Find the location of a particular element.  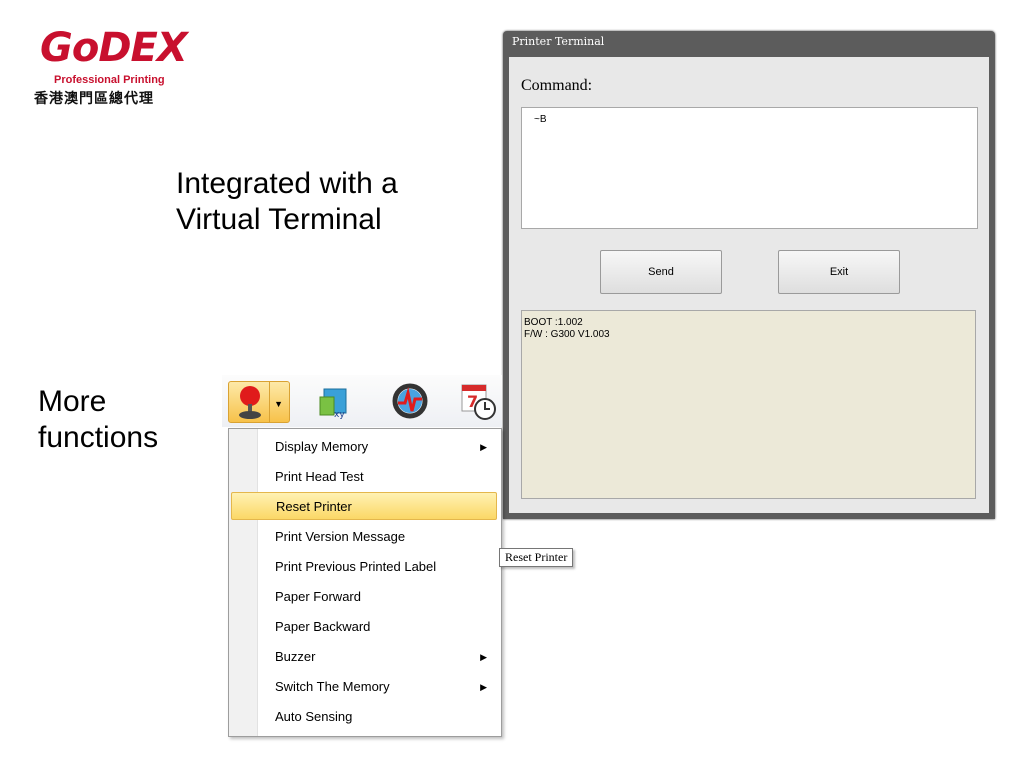

menu-item-paper-backward: Paper Backward is located at coordinates (364, 627).